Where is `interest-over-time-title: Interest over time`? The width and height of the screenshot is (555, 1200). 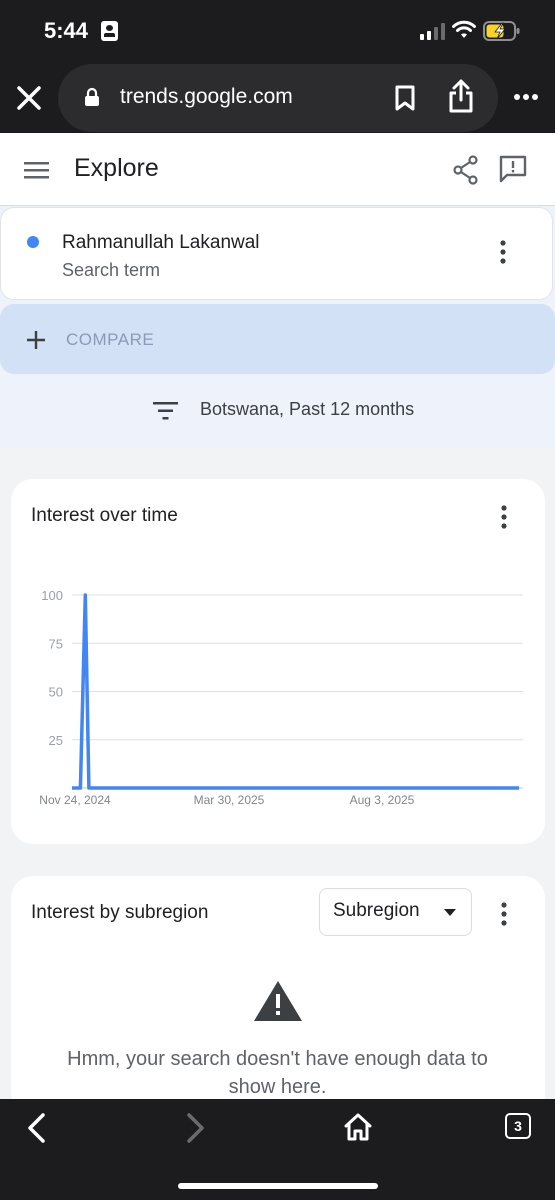 interest-over-time-title: Interest over time is located at coordinates (104, 515).